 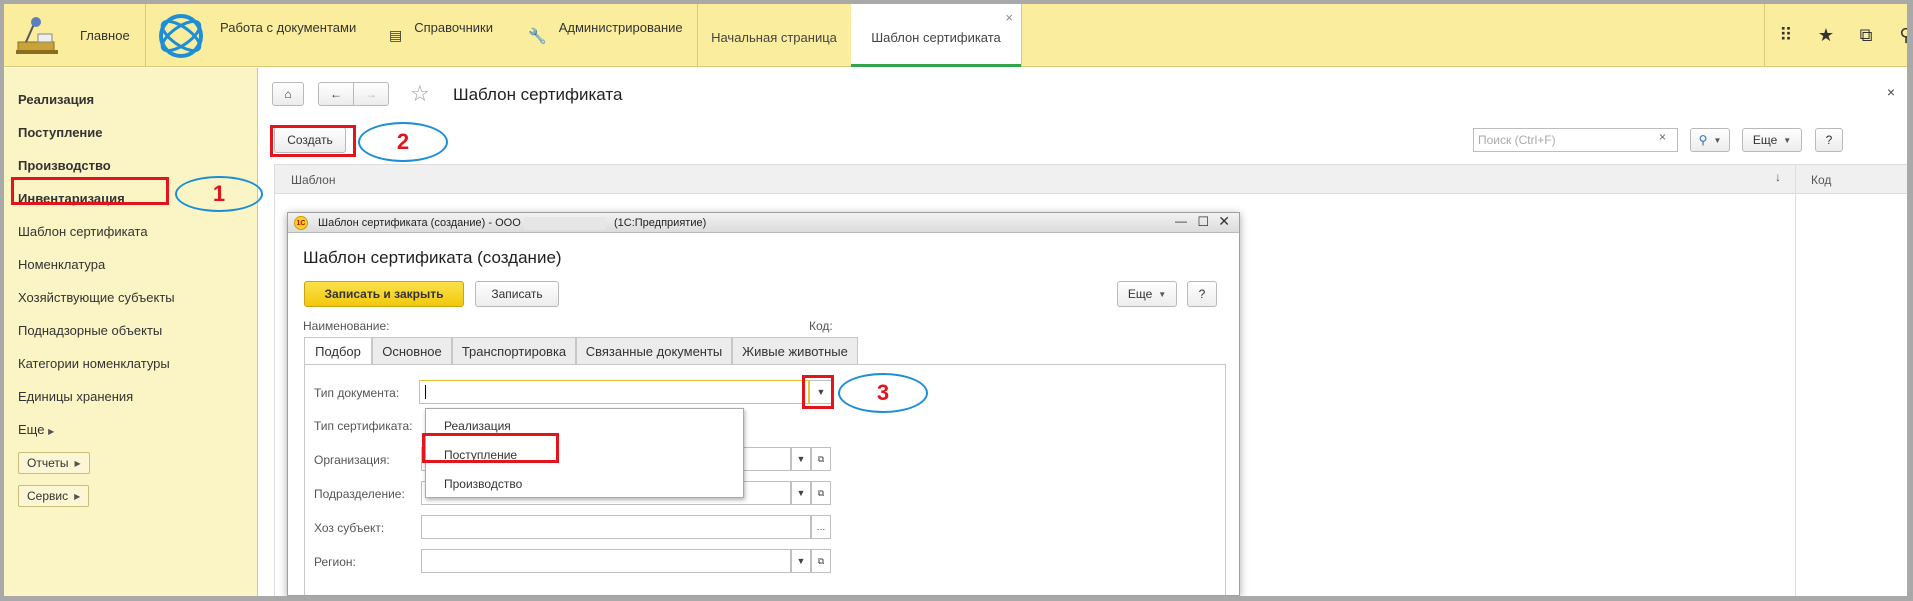 I want to click on reports-button: Отчеты ▶, so click(x=54, y=463).